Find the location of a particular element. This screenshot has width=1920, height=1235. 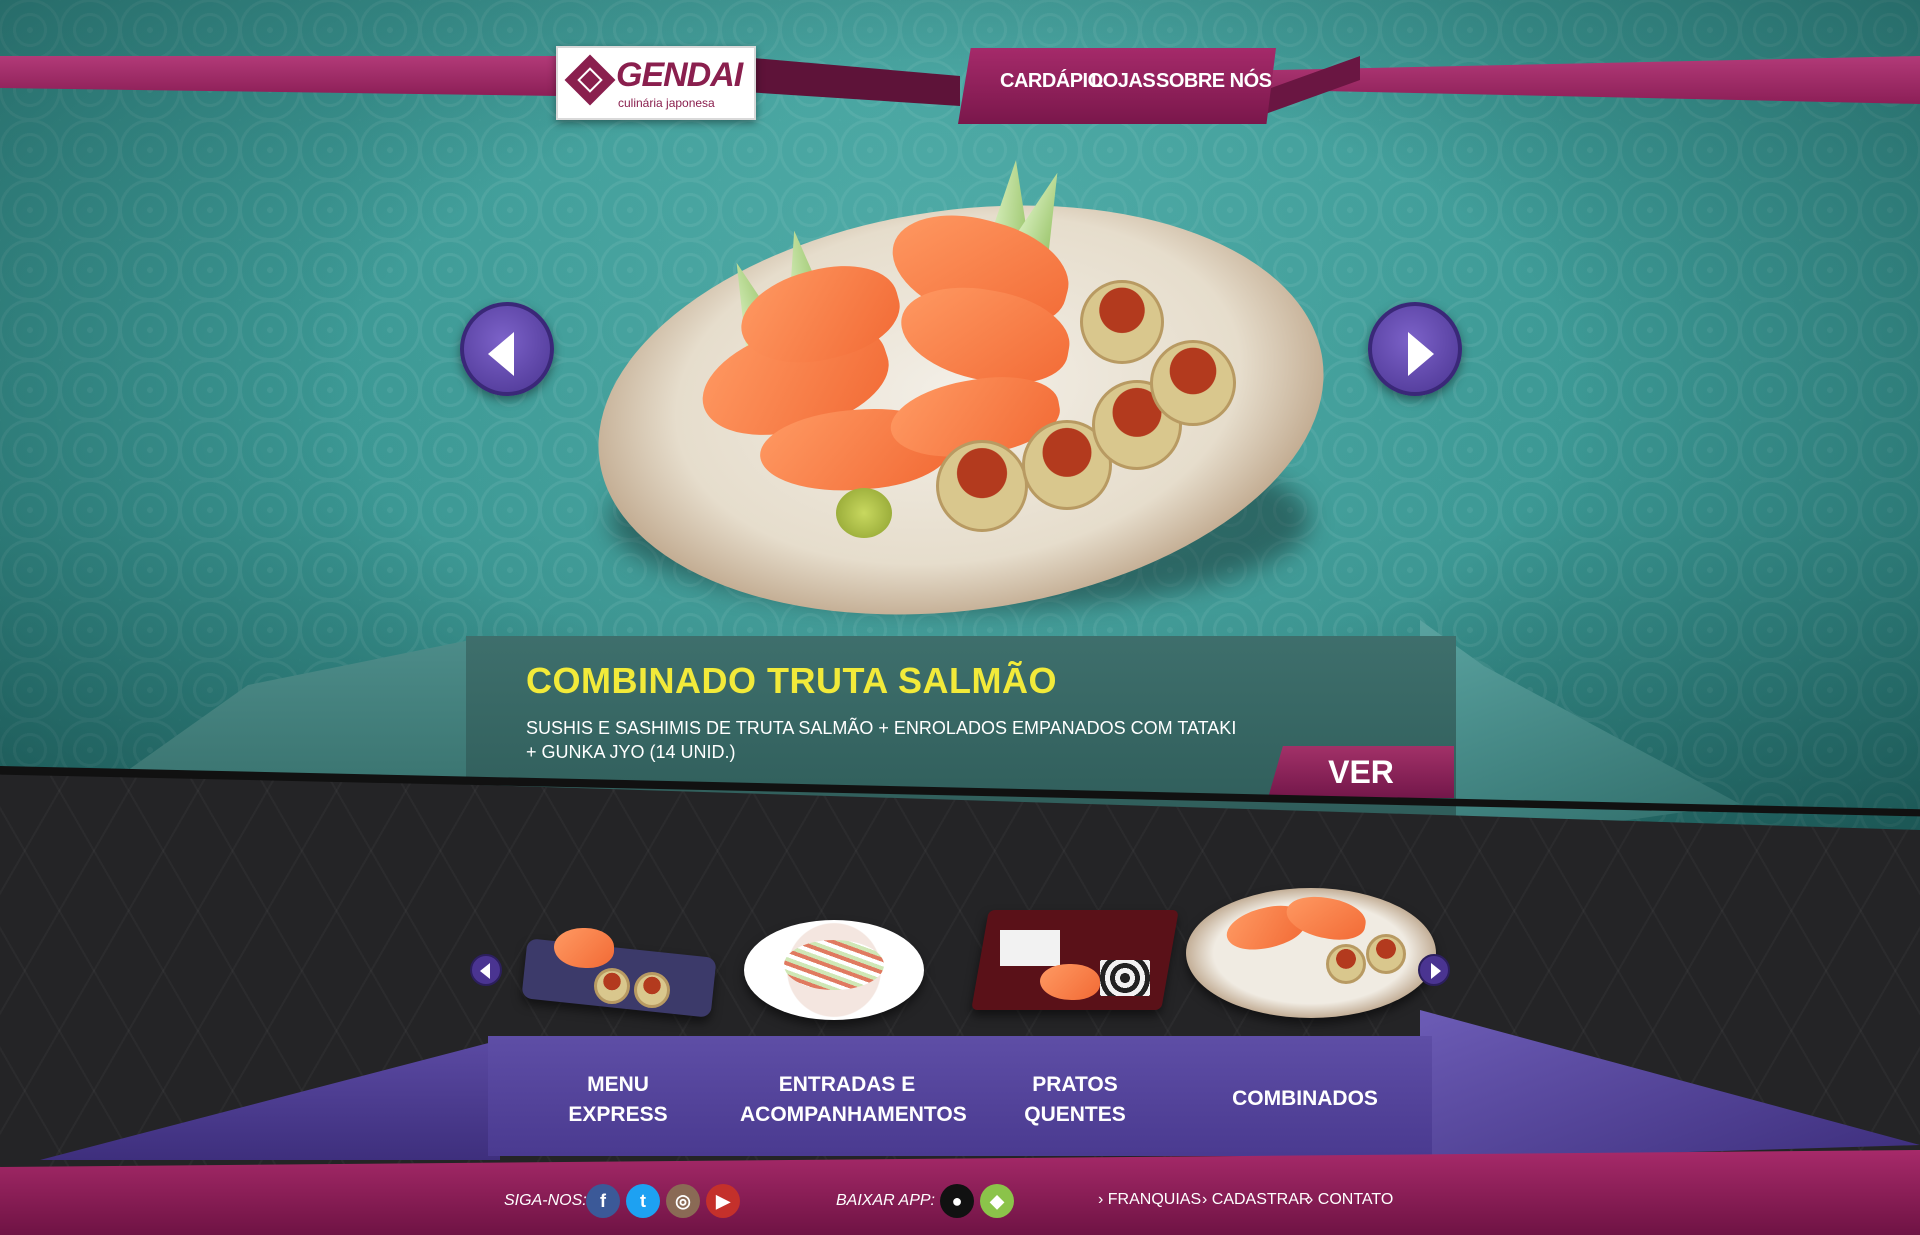

download-label: BAIXAR APP: is located at coordinates (885, 1200).